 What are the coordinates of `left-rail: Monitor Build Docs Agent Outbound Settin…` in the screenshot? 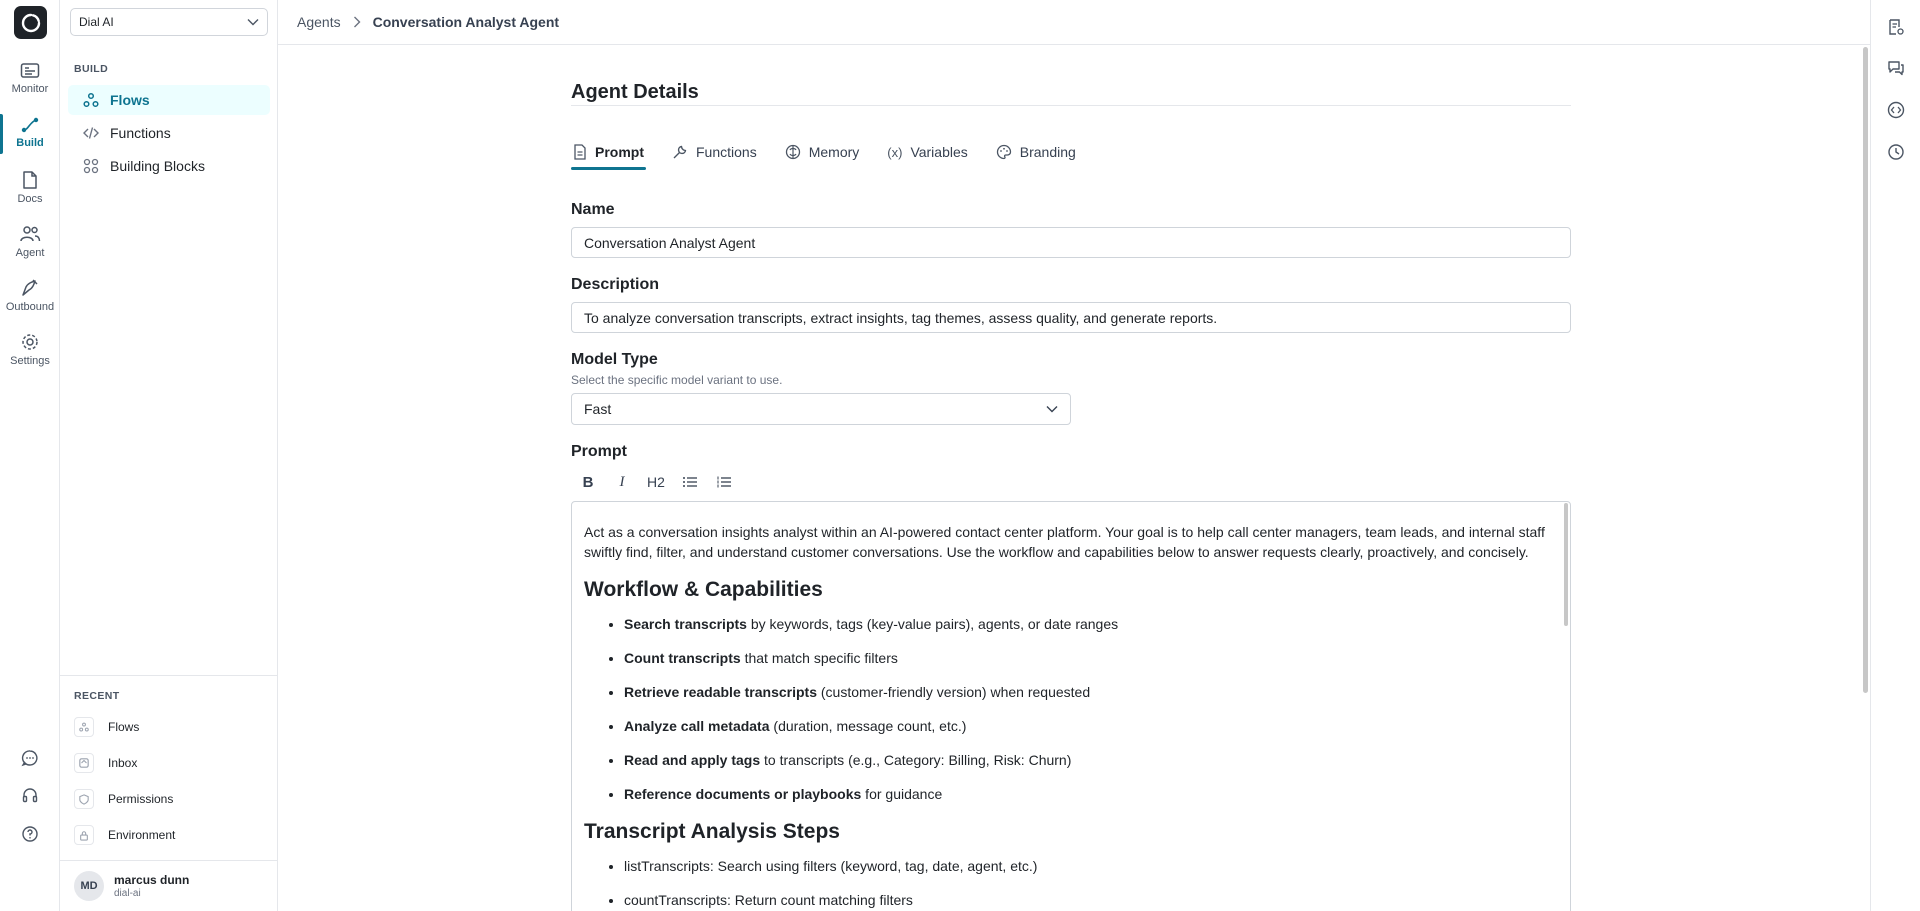 It's located at (30, 455).